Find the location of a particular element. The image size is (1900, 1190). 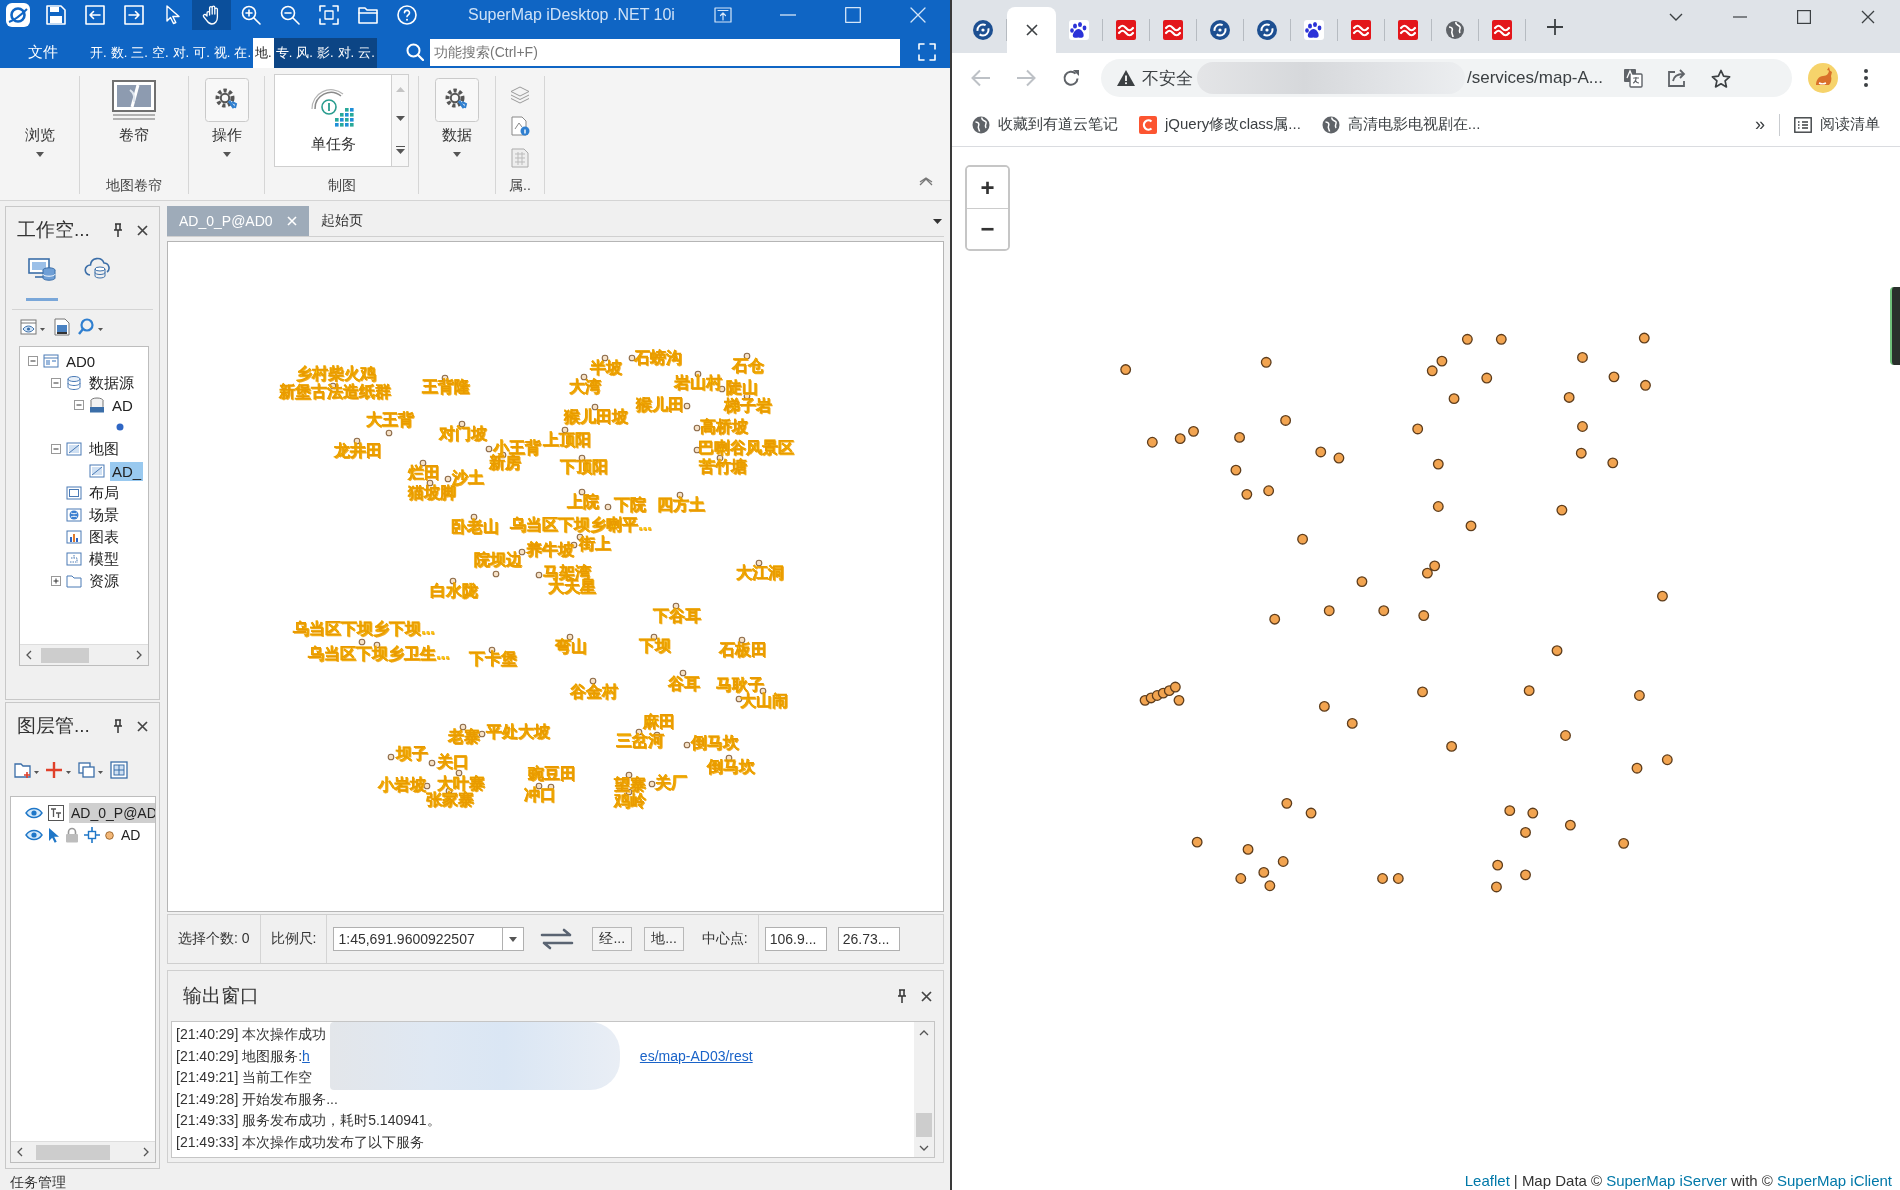

attribution-link: Leaflet is located at coordinates (1487, 1181).